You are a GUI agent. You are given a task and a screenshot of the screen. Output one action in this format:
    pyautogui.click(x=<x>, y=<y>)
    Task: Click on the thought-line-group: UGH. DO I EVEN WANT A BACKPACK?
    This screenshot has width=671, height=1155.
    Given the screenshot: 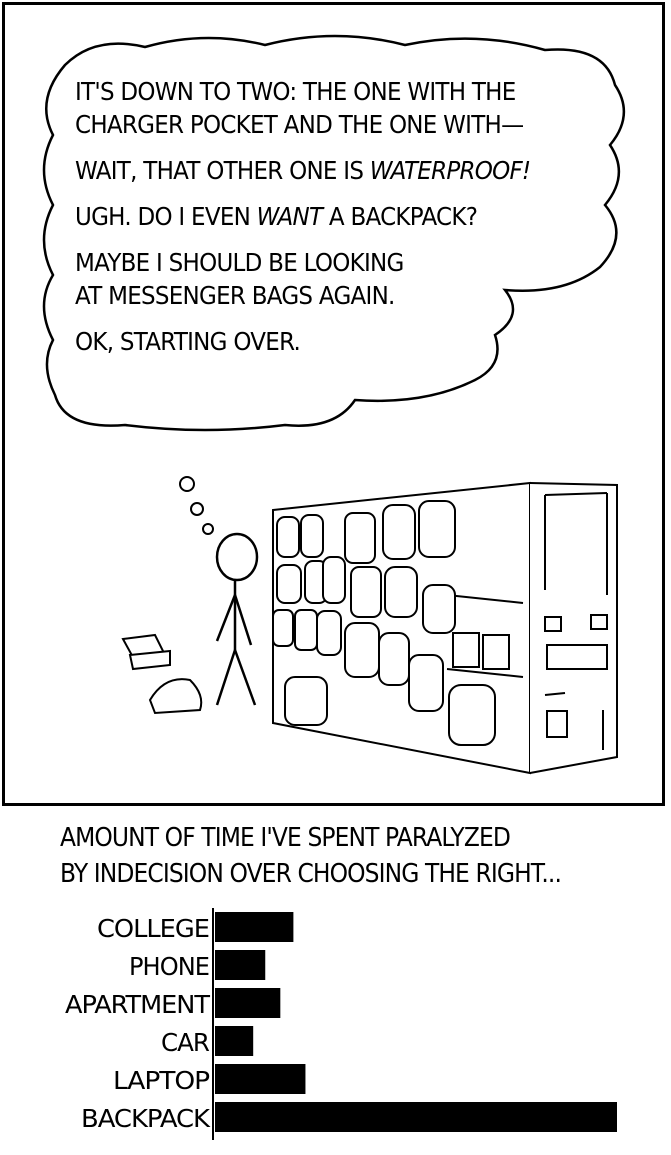 What is the action you would take?
    pyautogui.click(x=323, y=216)
    